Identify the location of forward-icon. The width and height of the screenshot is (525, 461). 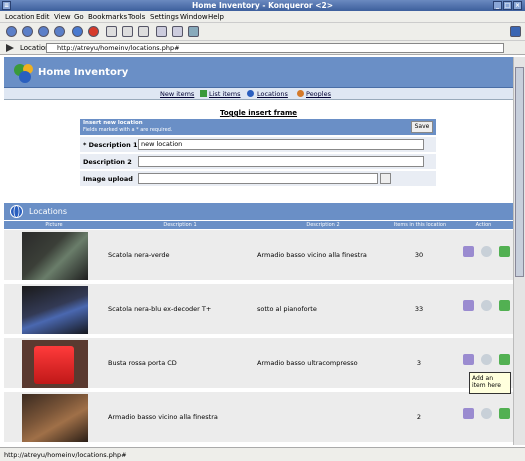
(43, 31).